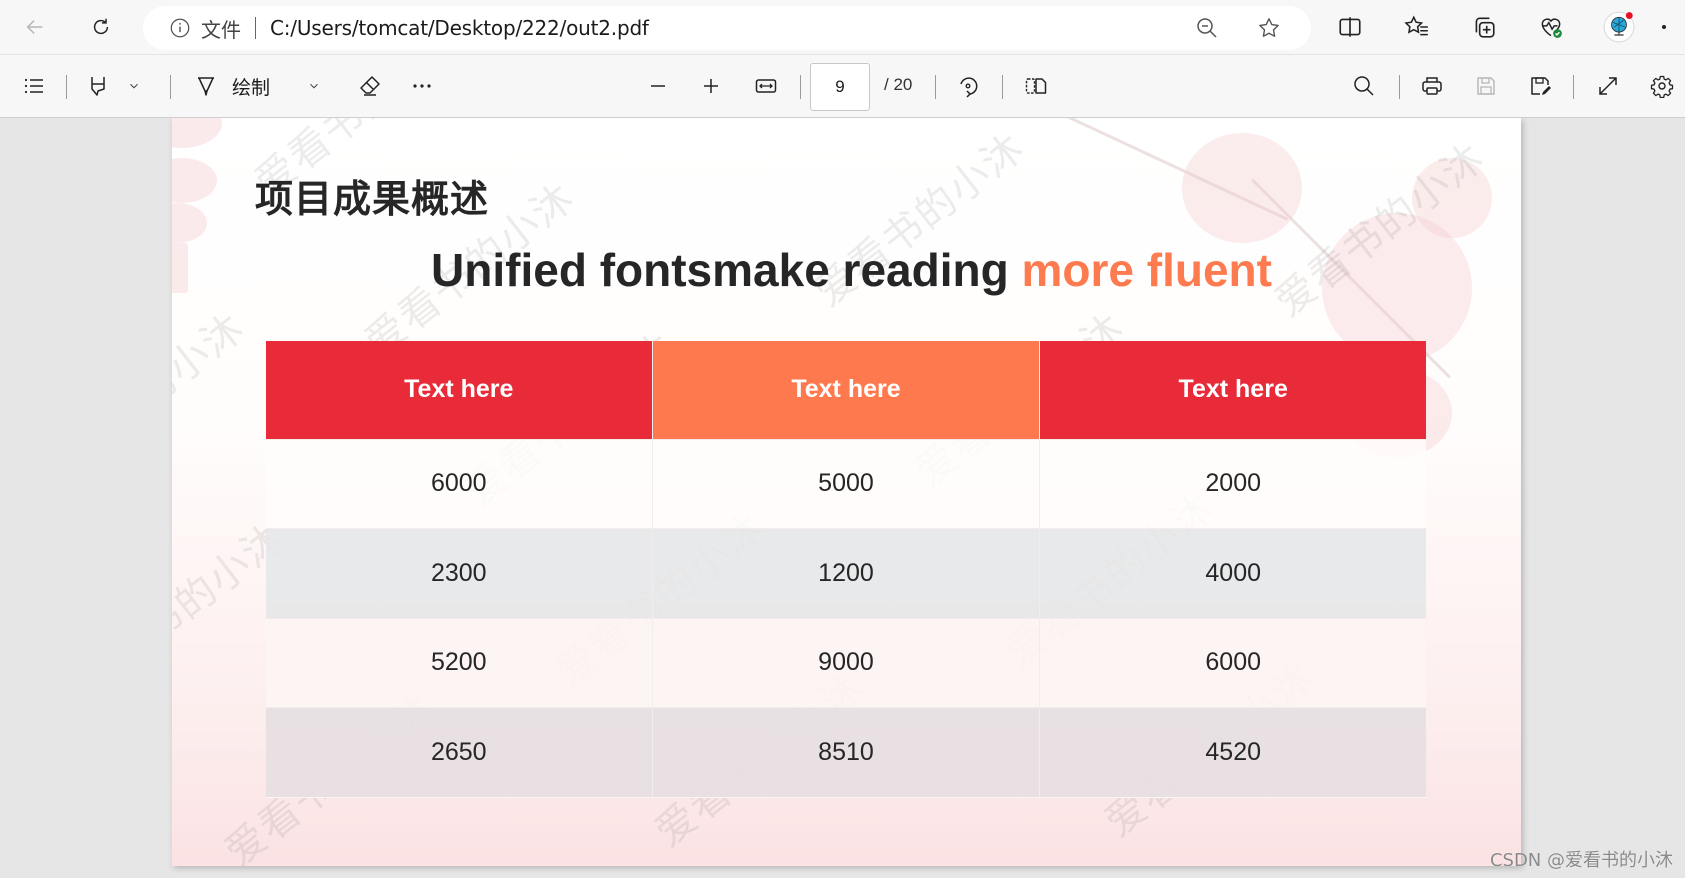  Describe the element at coordinates (1232, 752) in the screenshot. I see `table-cell: 4520` at that location.